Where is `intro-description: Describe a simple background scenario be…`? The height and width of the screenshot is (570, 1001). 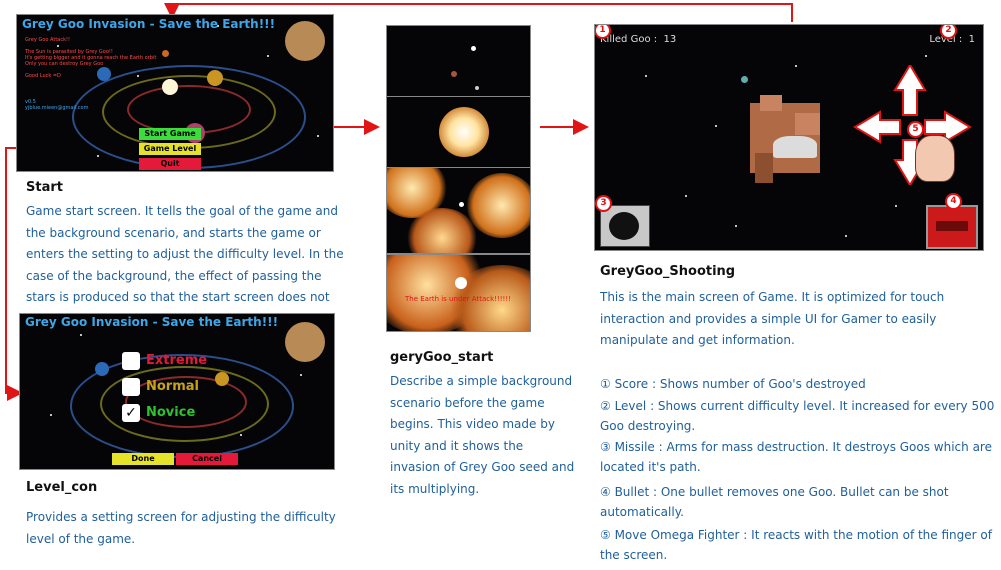
intro-description: Describe a simple background scenario be… is located at coordinates (482, 435).